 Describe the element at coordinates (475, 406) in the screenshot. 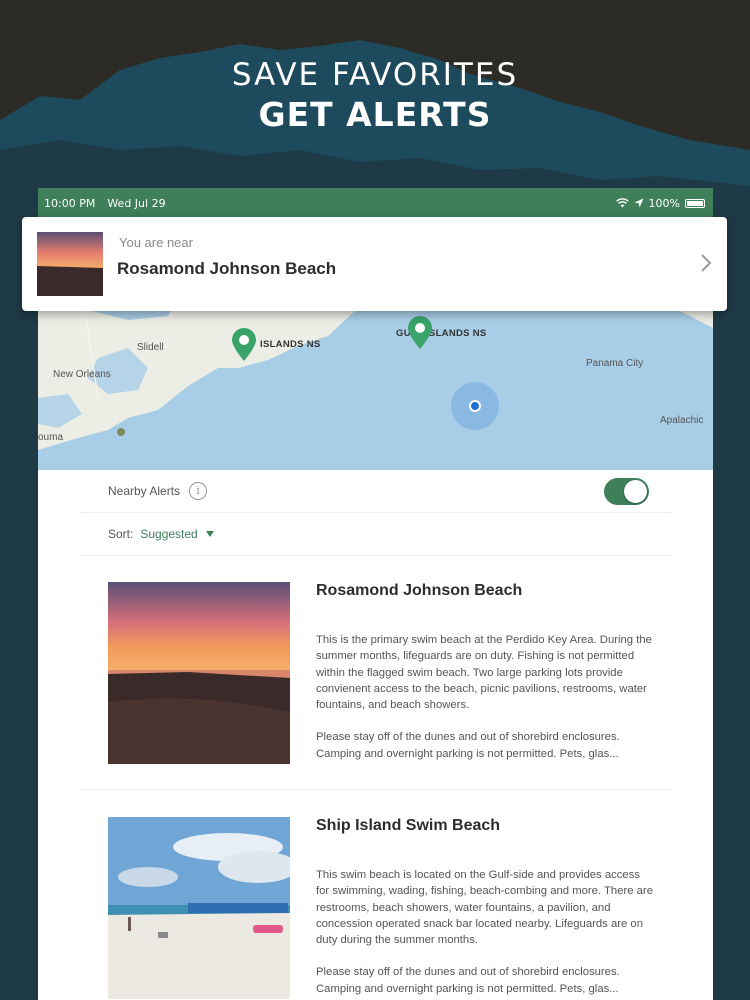

I see `user-location-dot` at that location.